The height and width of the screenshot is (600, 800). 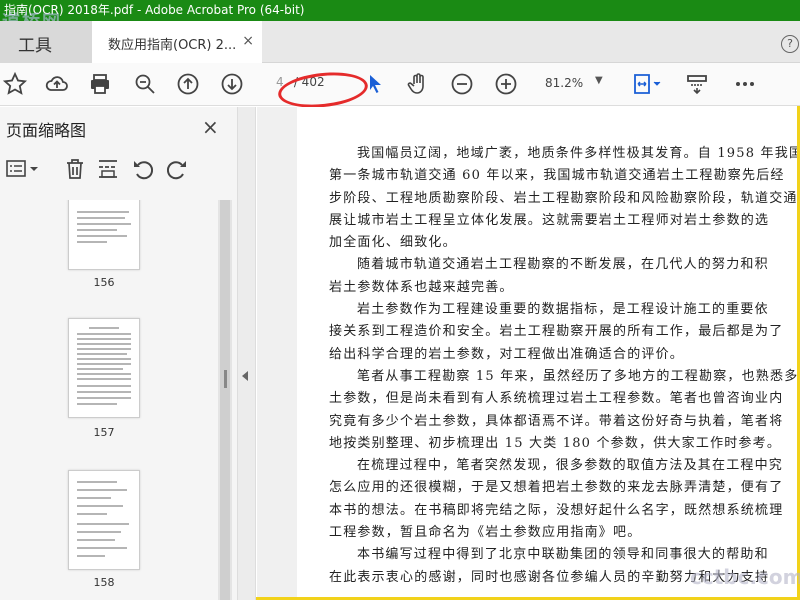 I want to click on text-line: 接关系到工程造价和安全。岩土工程勘察开展的所有工作，最后都是为了, so click(x=556, y=332).